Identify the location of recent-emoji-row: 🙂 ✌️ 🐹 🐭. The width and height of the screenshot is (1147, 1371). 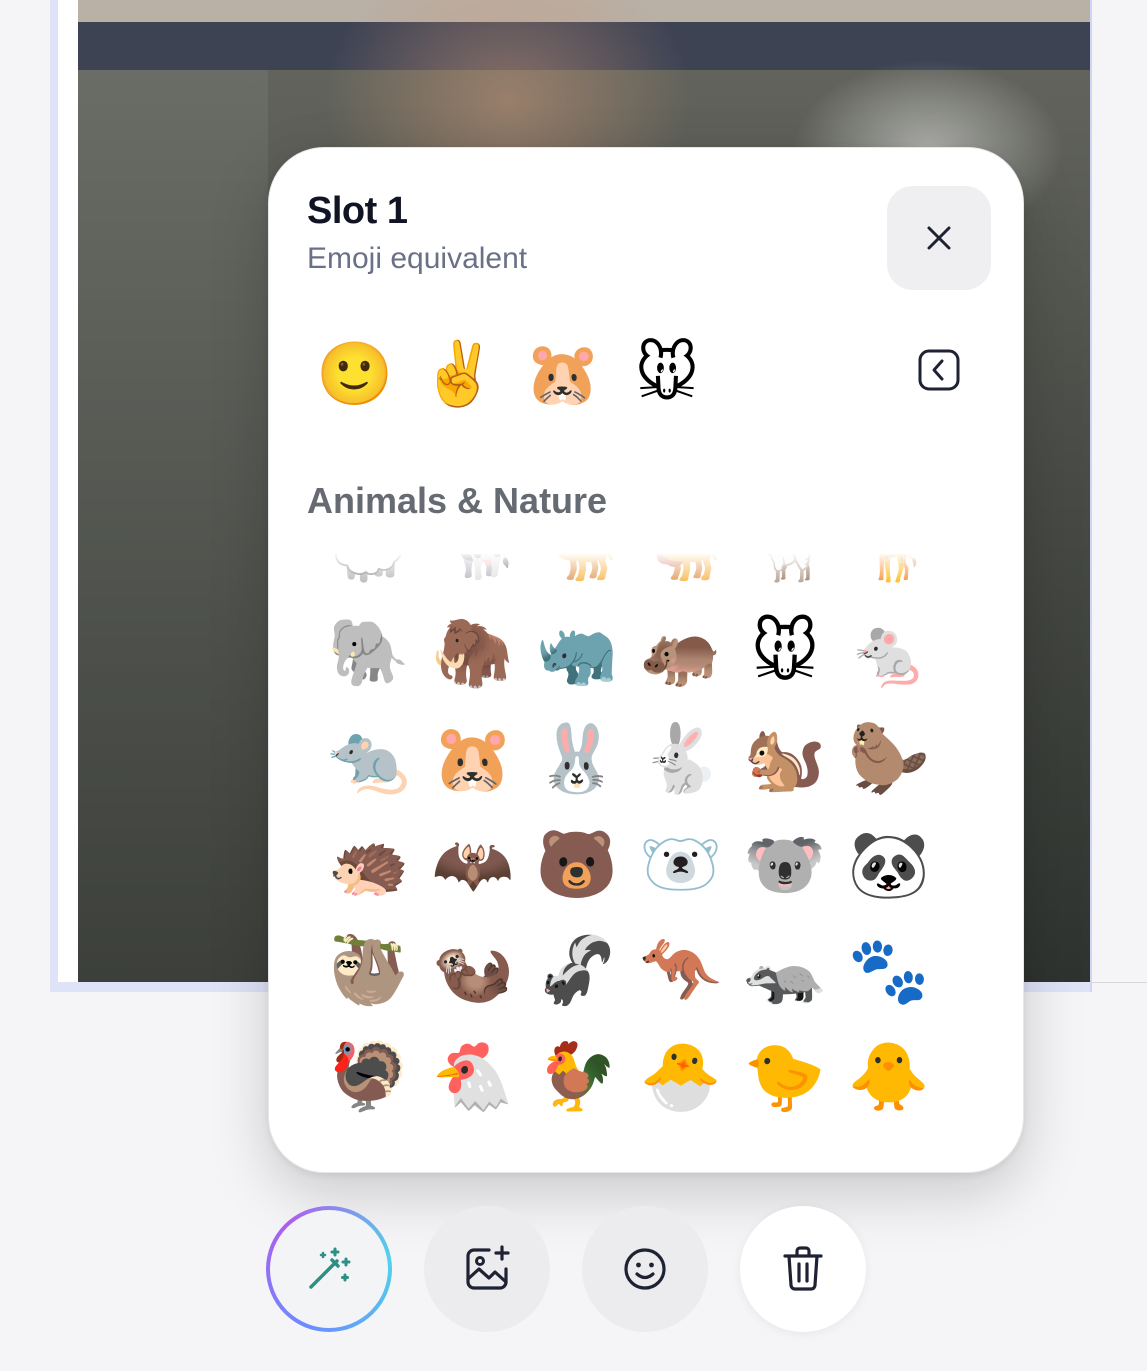
(546, 376).